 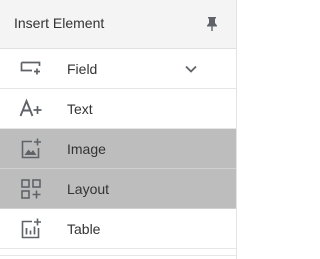 I want to click on insert-item-field: Field, so click(x=118, y=69).